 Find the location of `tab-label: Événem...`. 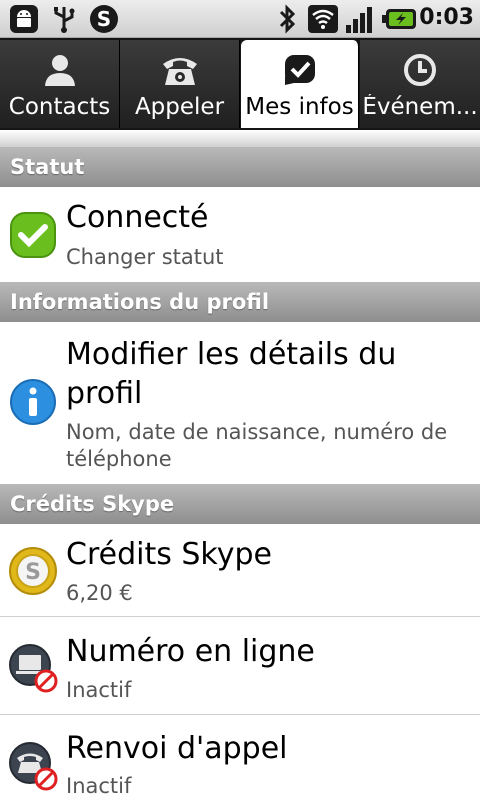

tab-label: Événem... is located at coordinates (420, 107).